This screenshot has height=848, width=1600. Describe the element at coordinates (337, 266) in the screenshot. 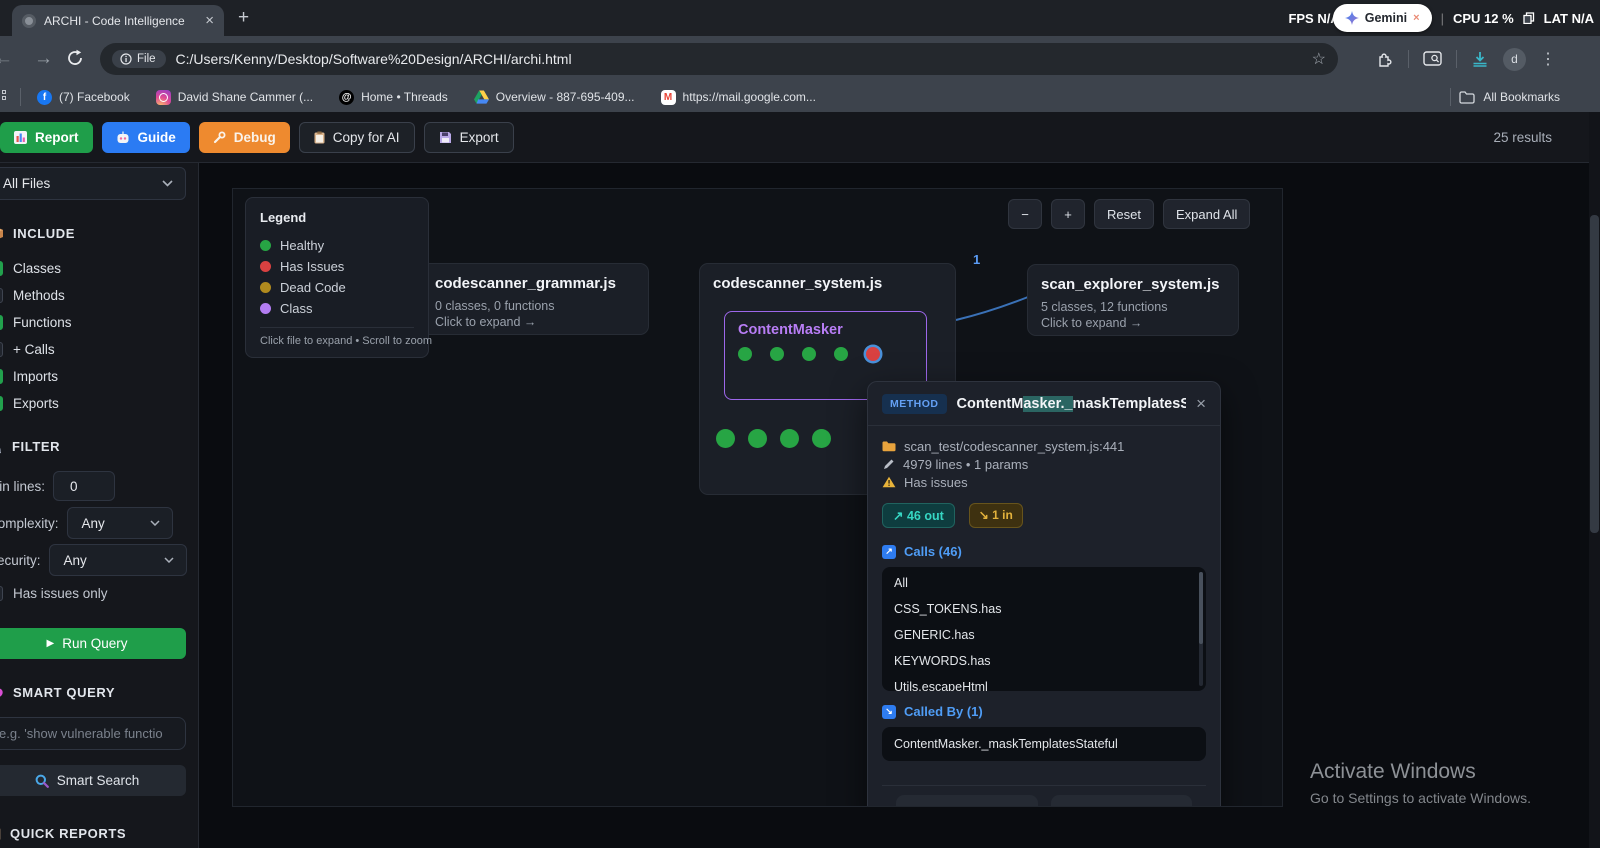

I see `legend-item-has-issues: Has Issues` at that location.